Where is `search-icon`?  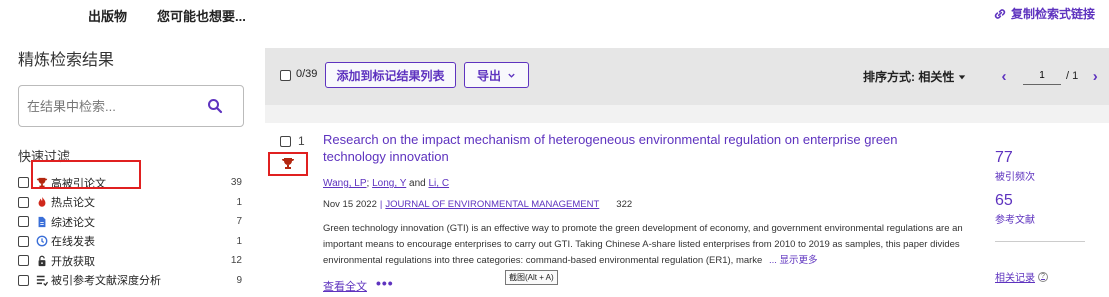 search-icon is located at coordinates (215, 106).